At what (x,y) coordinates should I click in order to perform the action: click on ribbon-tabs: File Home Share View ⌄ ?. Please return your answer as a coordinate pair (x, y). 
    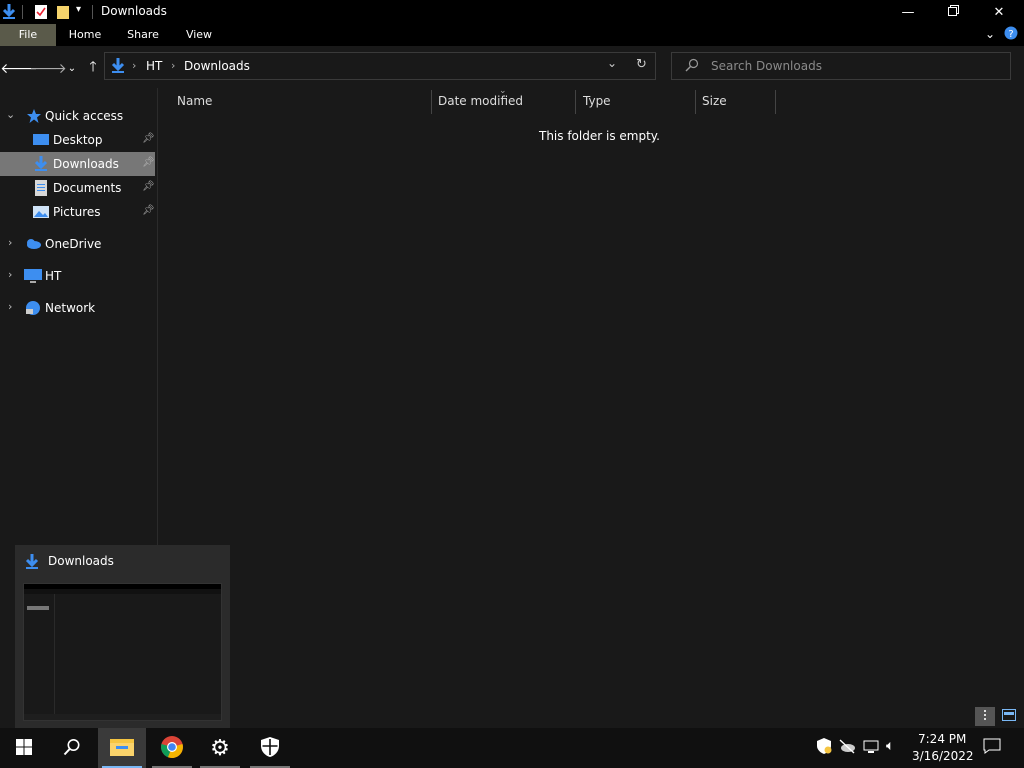
    Looking at the image, I should click on (512, 35).